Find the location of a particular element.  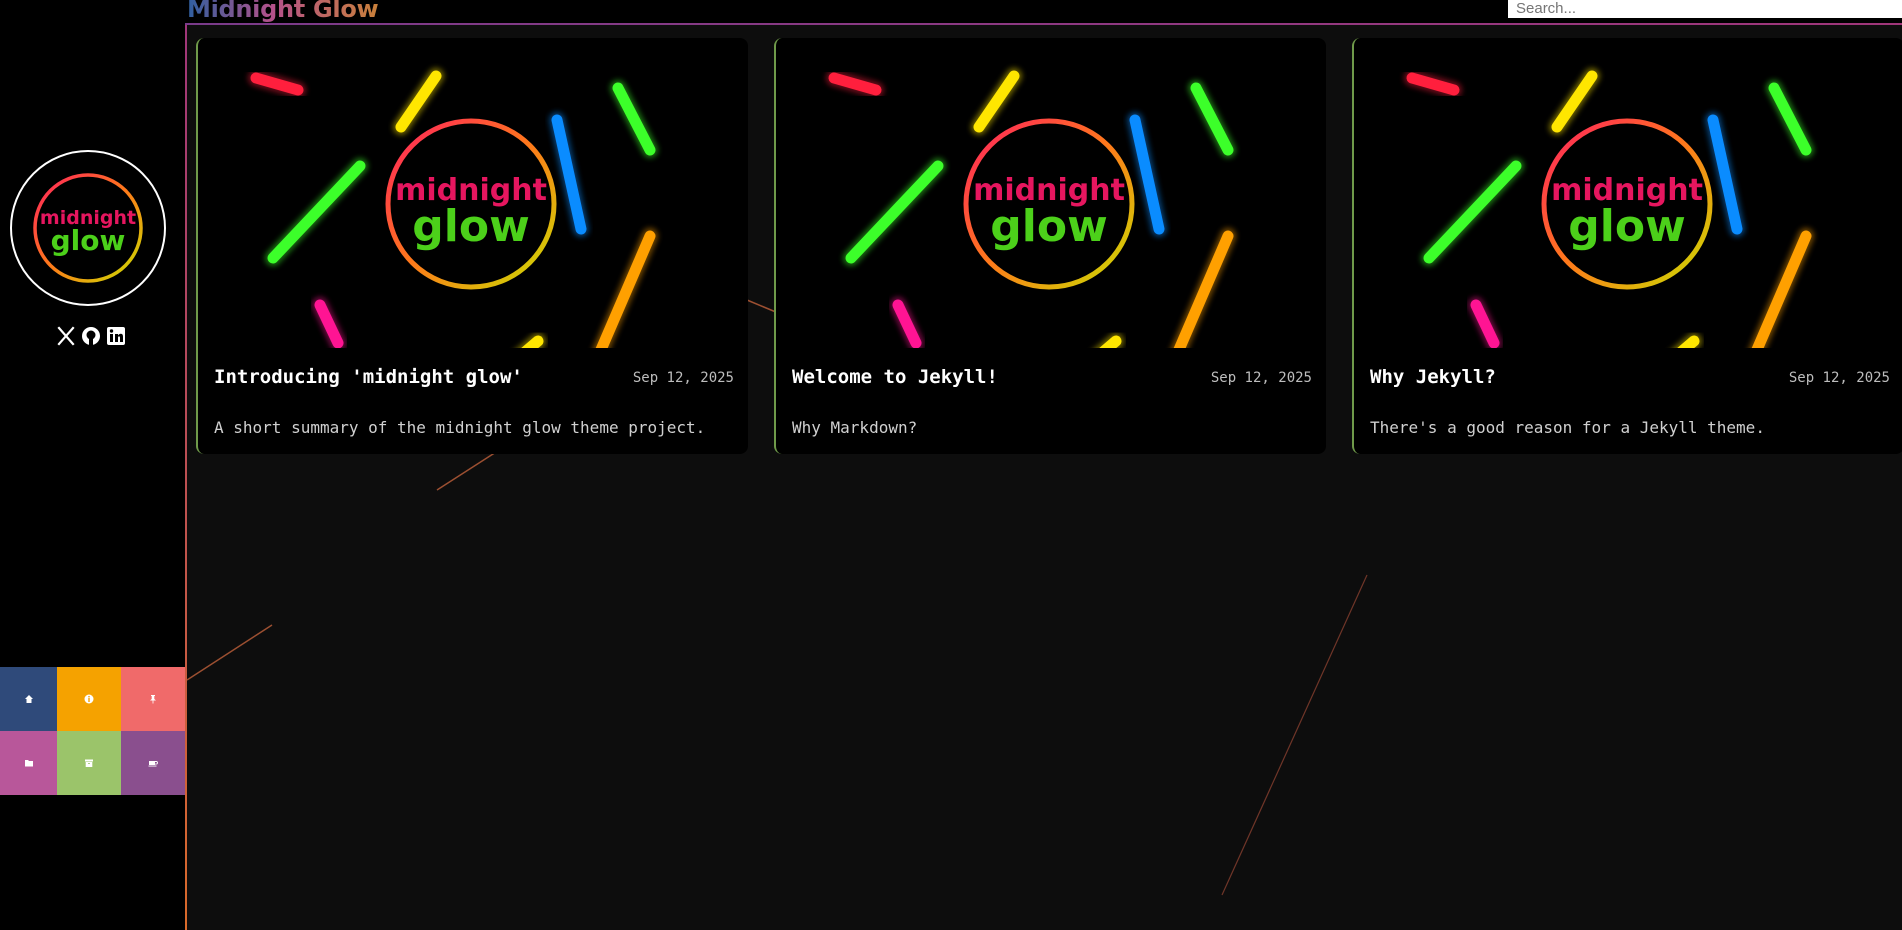

coffee-icon is located at coordinates (153, 764).